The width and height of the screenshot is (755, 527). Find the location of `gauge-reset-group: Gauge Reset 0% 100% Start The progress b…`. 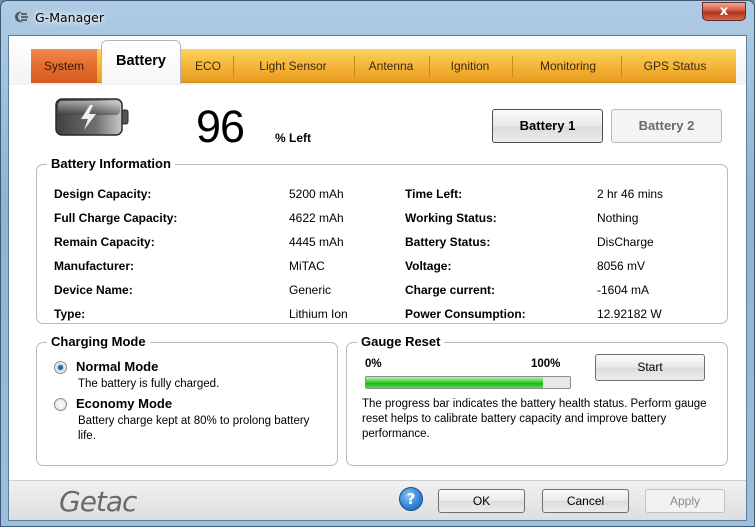

gauge-reset-group: Gauge Reset 0% 100% Start The progress b… is located at coordinates (537, 400).